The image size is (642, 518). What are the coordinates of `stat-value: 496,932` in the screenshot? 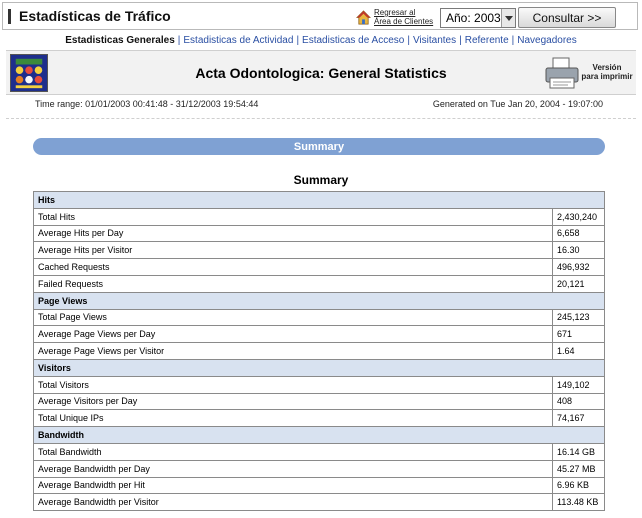 It's located at (578, 267).